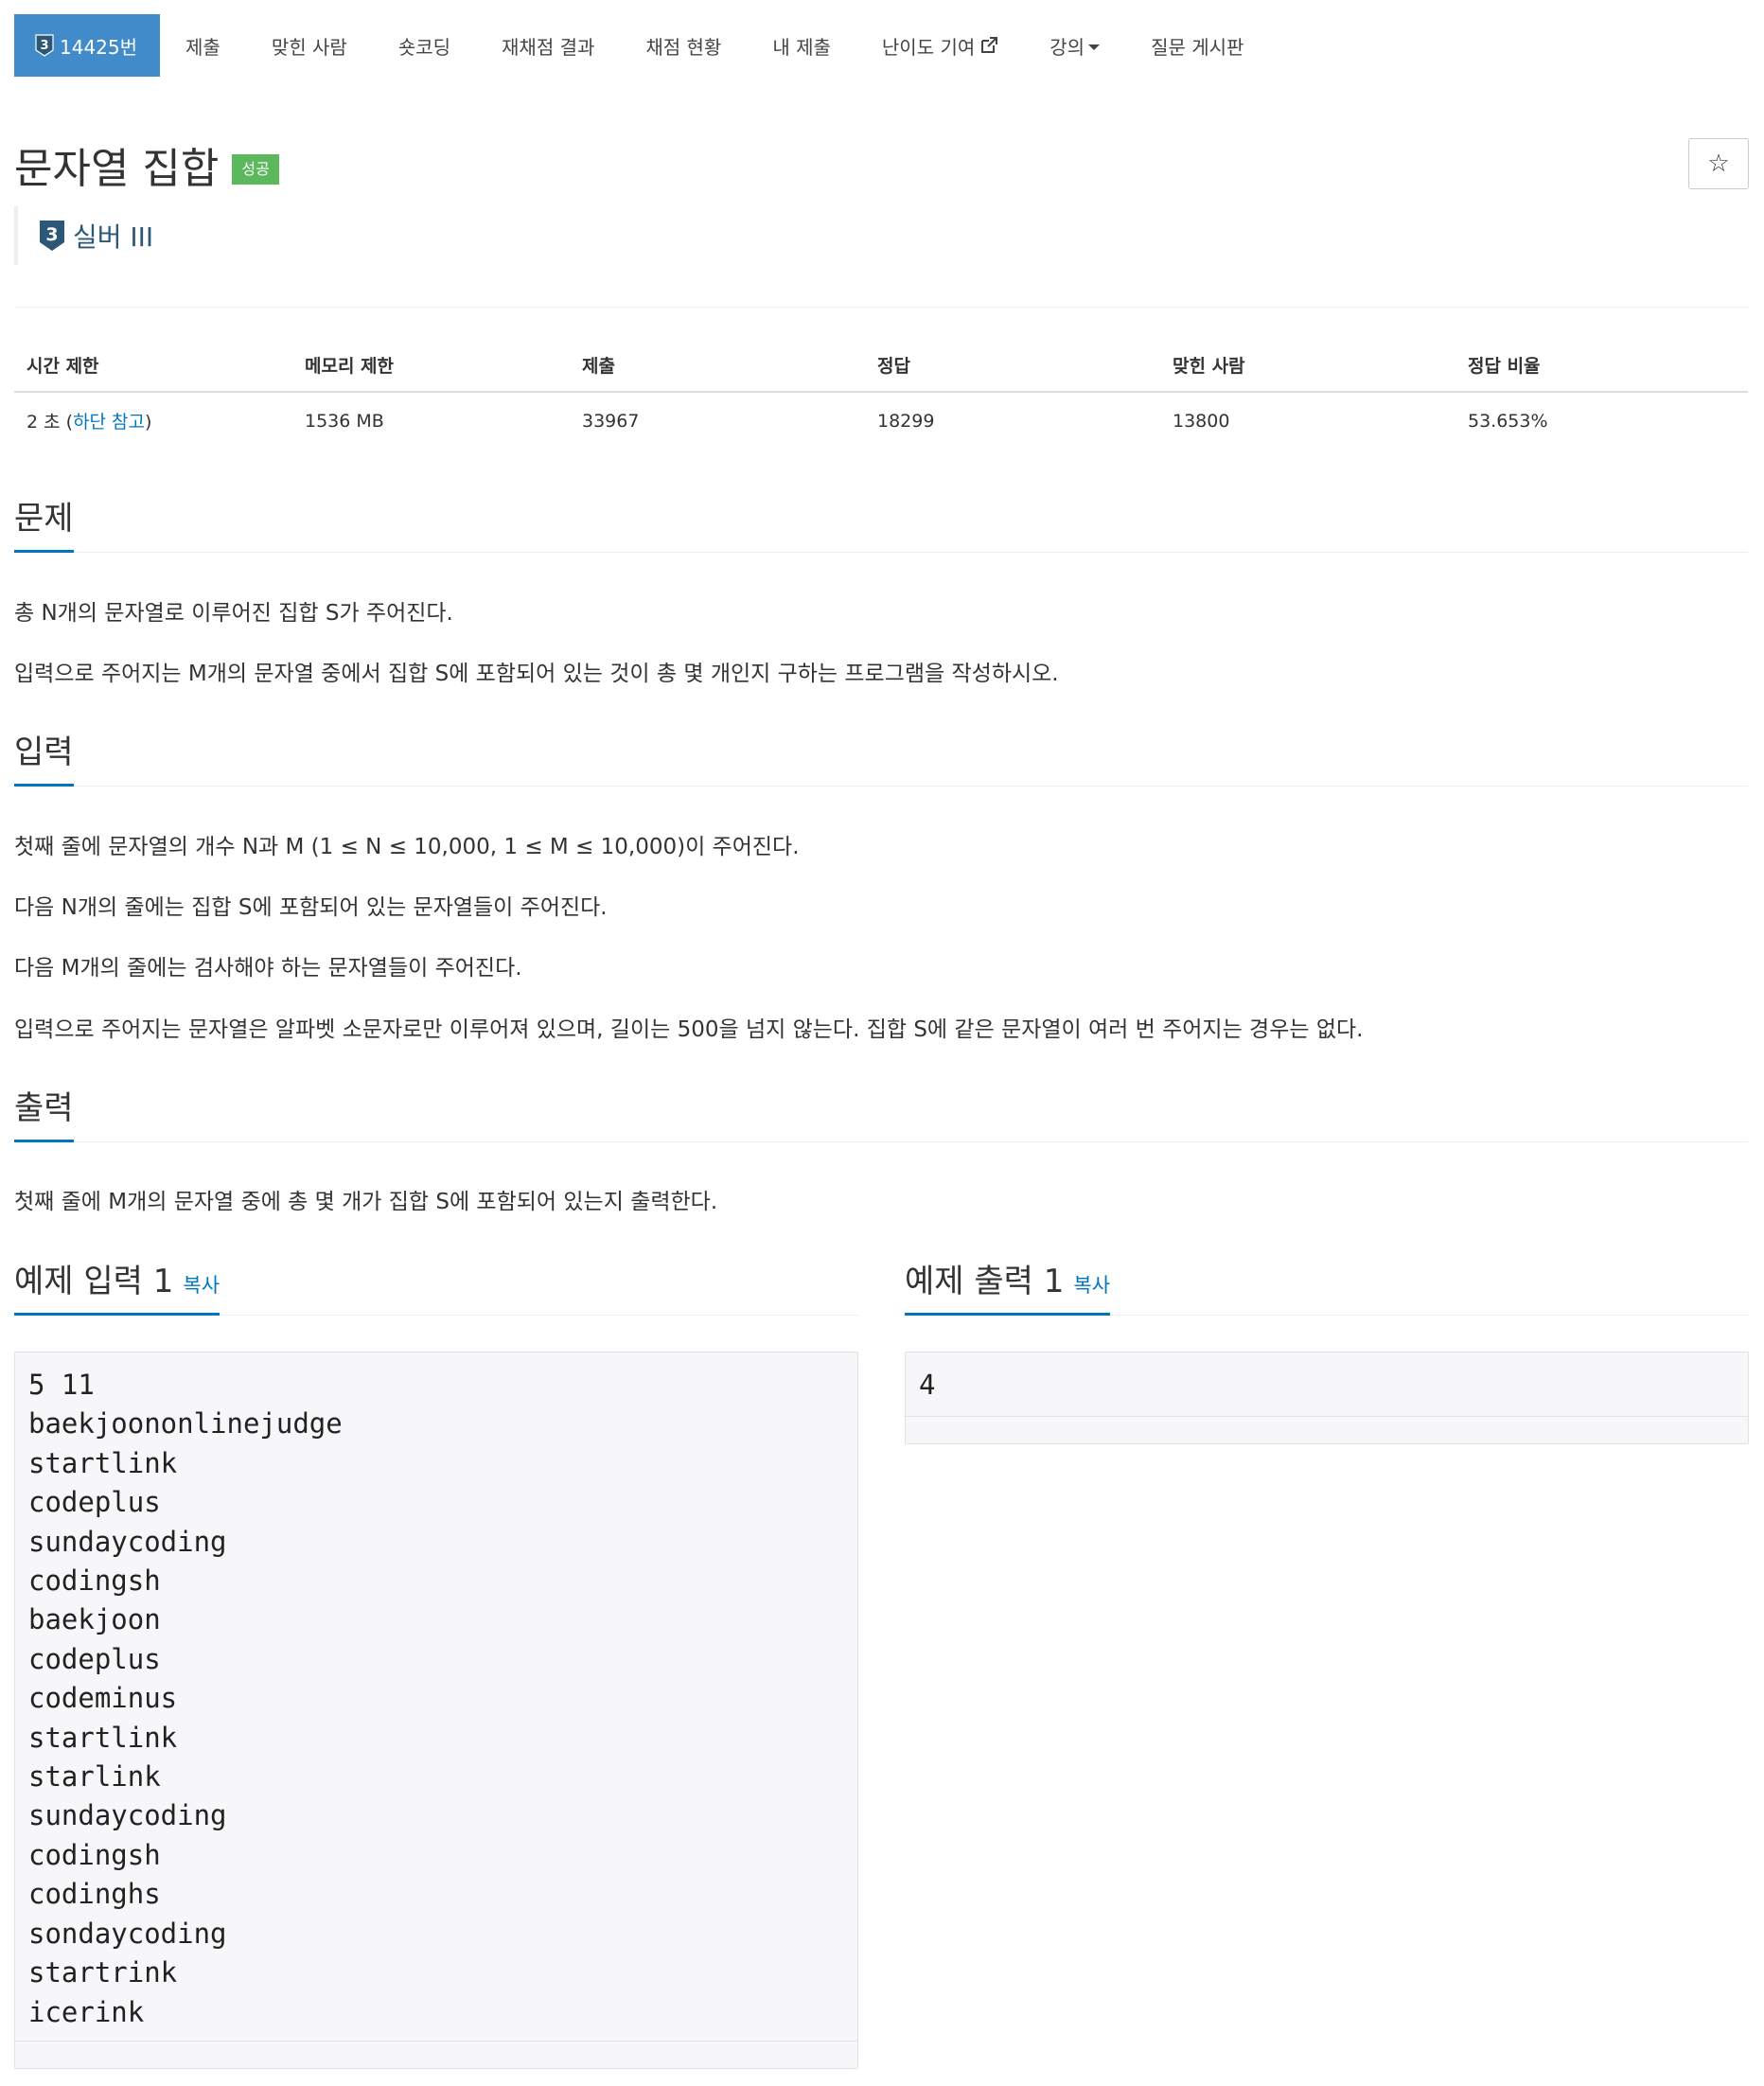 The height and width of the screenshot is (2086, 1764). I want to click on nav-lectures-dropdown: 강의, so click(1074, 45).